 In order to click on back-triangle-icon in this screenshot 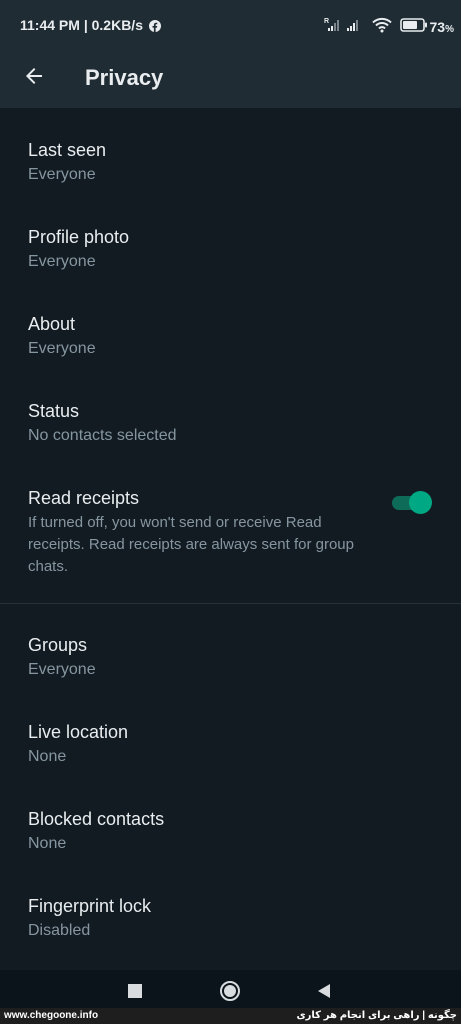, I will do `click(324, 993)`.